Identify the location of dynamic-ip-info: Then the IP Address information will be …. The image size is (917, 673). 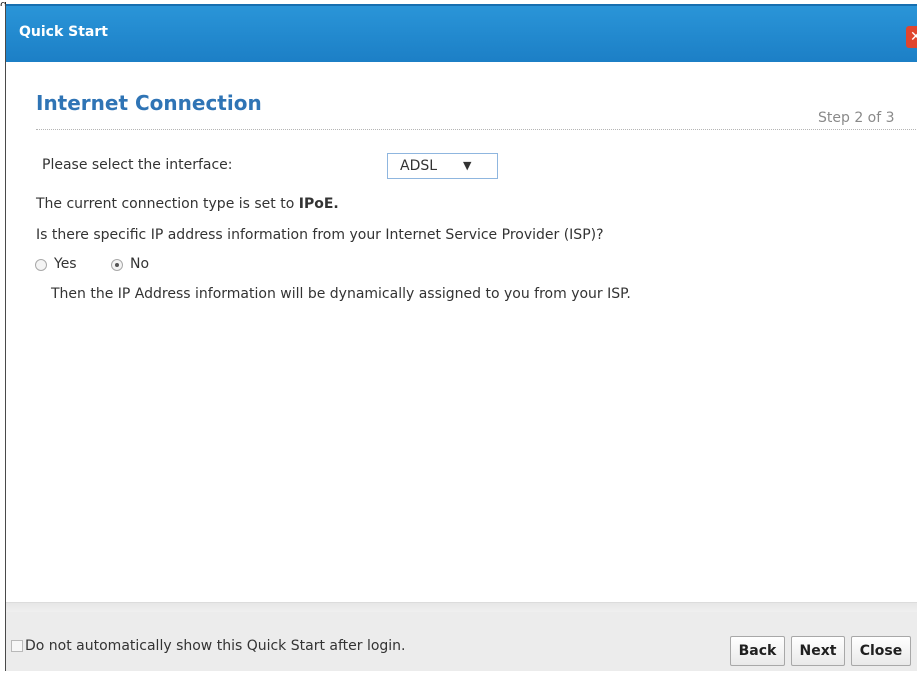
(341, 294).